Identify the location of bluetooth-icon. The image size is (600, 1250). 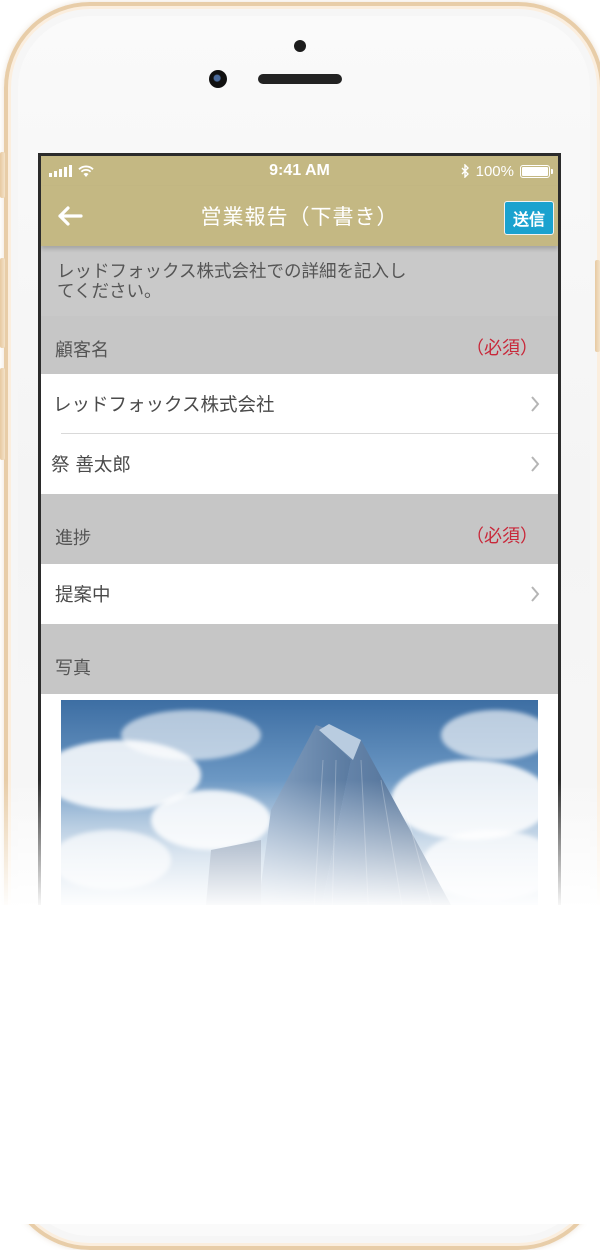
(465, 171).